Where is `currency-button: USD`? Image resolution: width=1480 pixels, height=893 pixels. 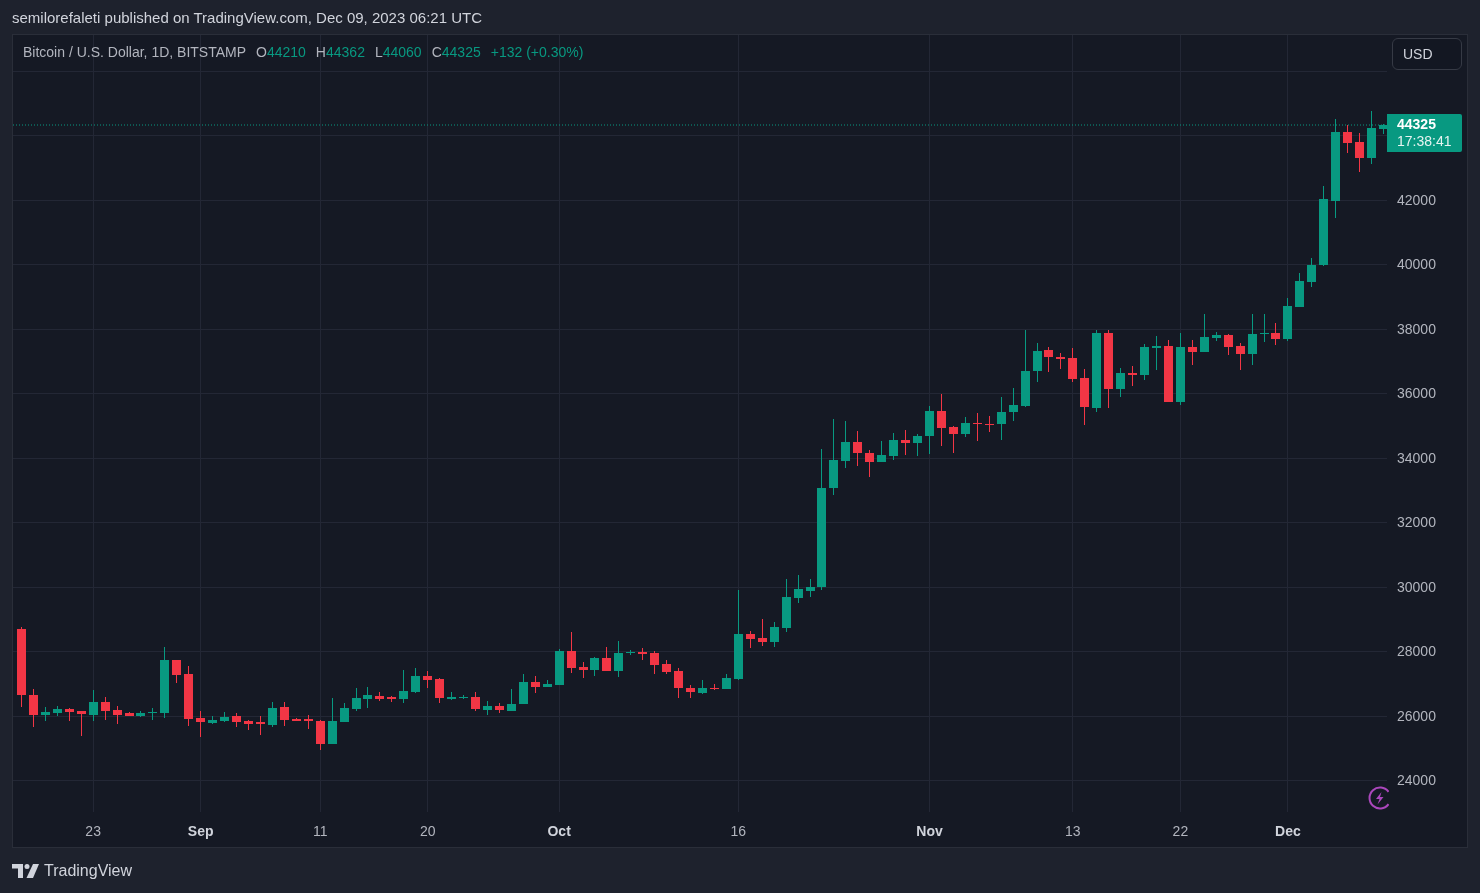
currency-button: USD is located at coordinates (1427, 54).